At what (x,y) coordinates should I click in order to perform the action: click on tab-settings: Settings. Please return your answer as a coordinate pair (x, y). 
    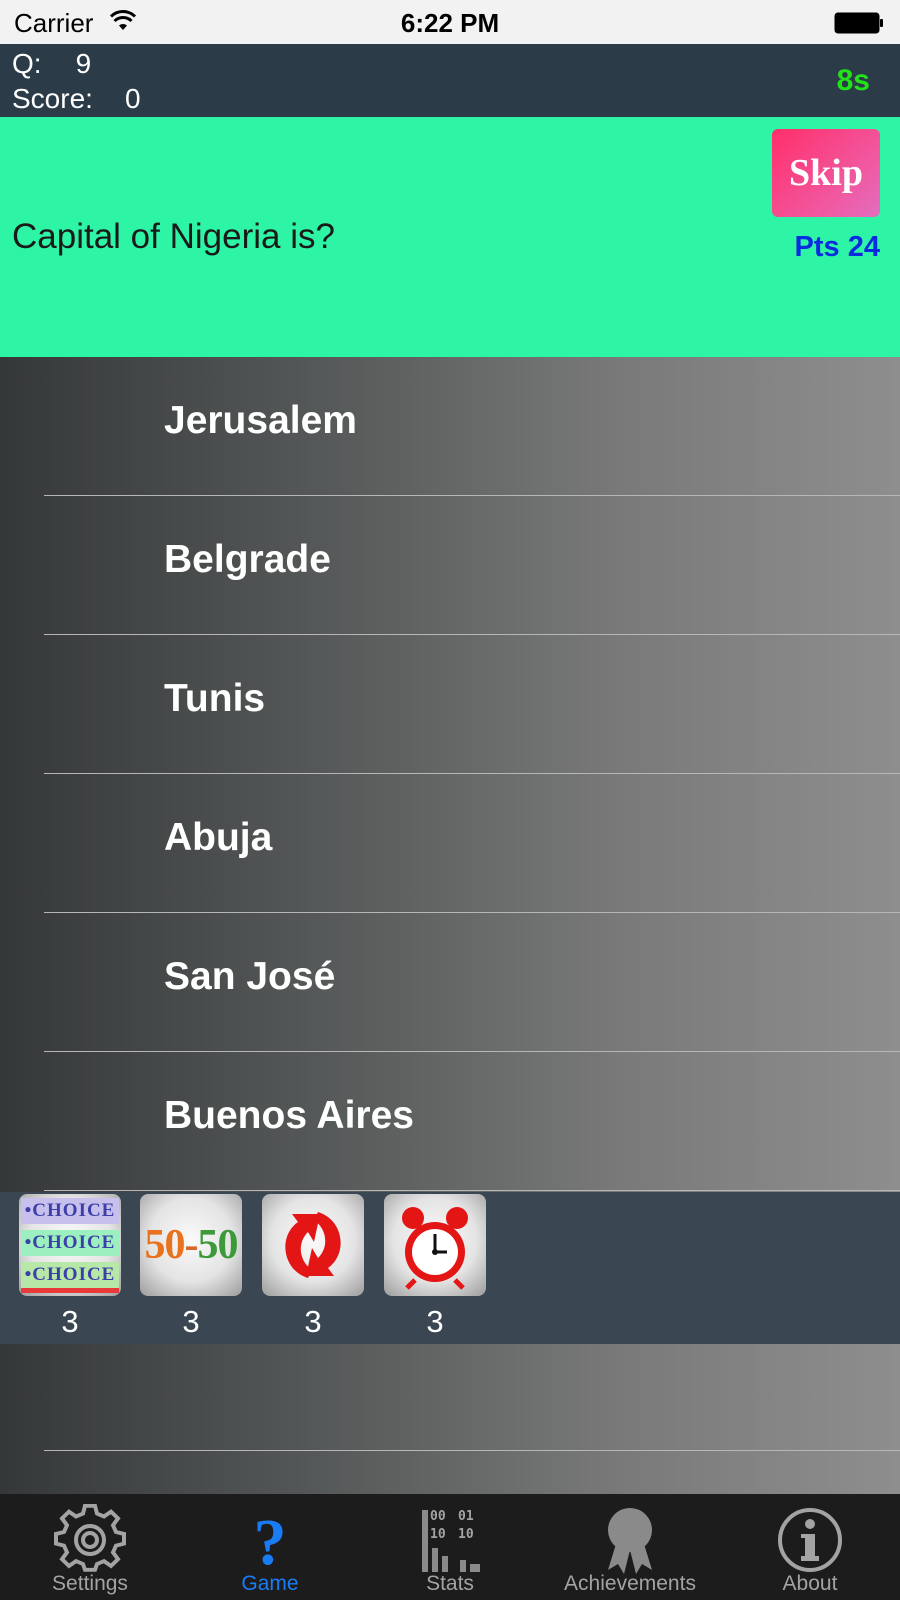
    Looking at the image, I should click on (90, 1547).